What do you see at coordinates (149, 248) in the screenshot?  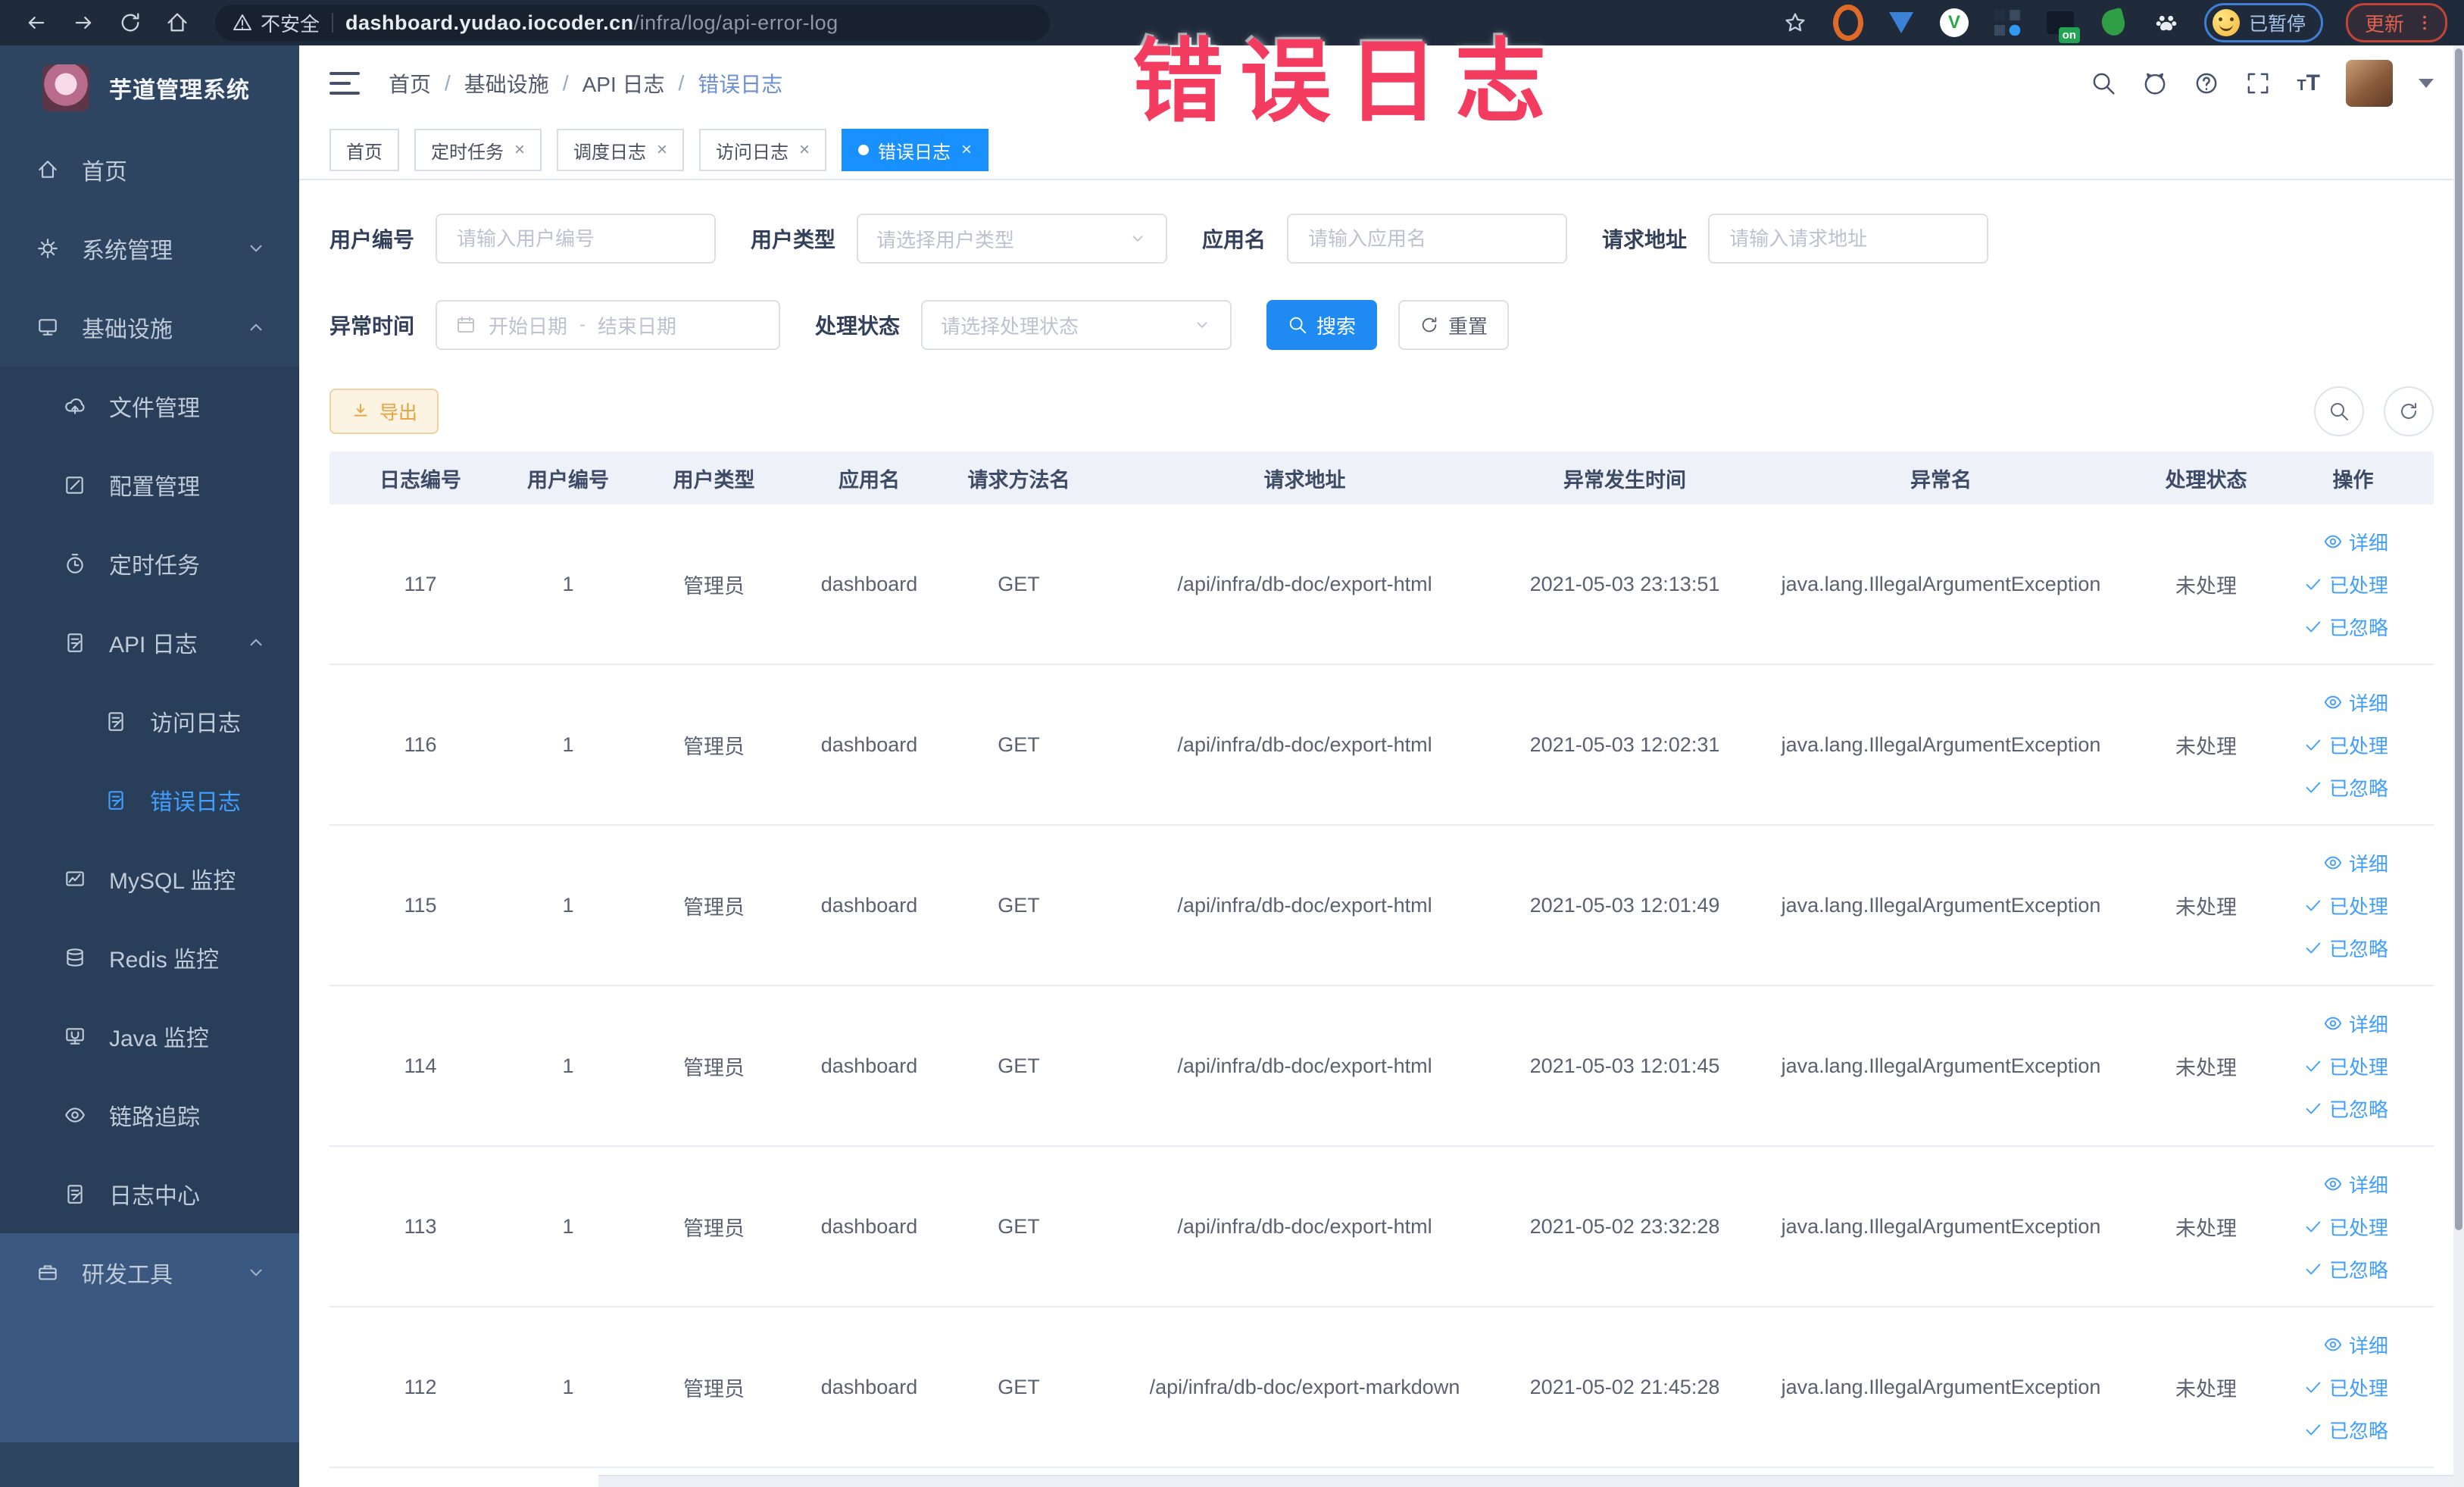 I see `sidebar-item-system-mgmt: 系统管理` at bounding box center [149, 248].